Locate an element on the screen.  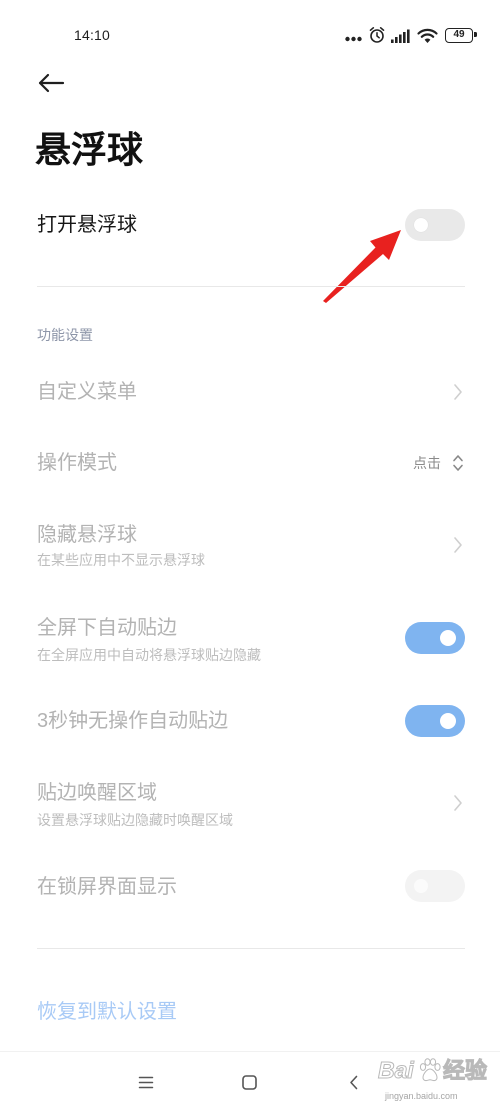
battery-level: 49 is located at coordinates (459, 34).